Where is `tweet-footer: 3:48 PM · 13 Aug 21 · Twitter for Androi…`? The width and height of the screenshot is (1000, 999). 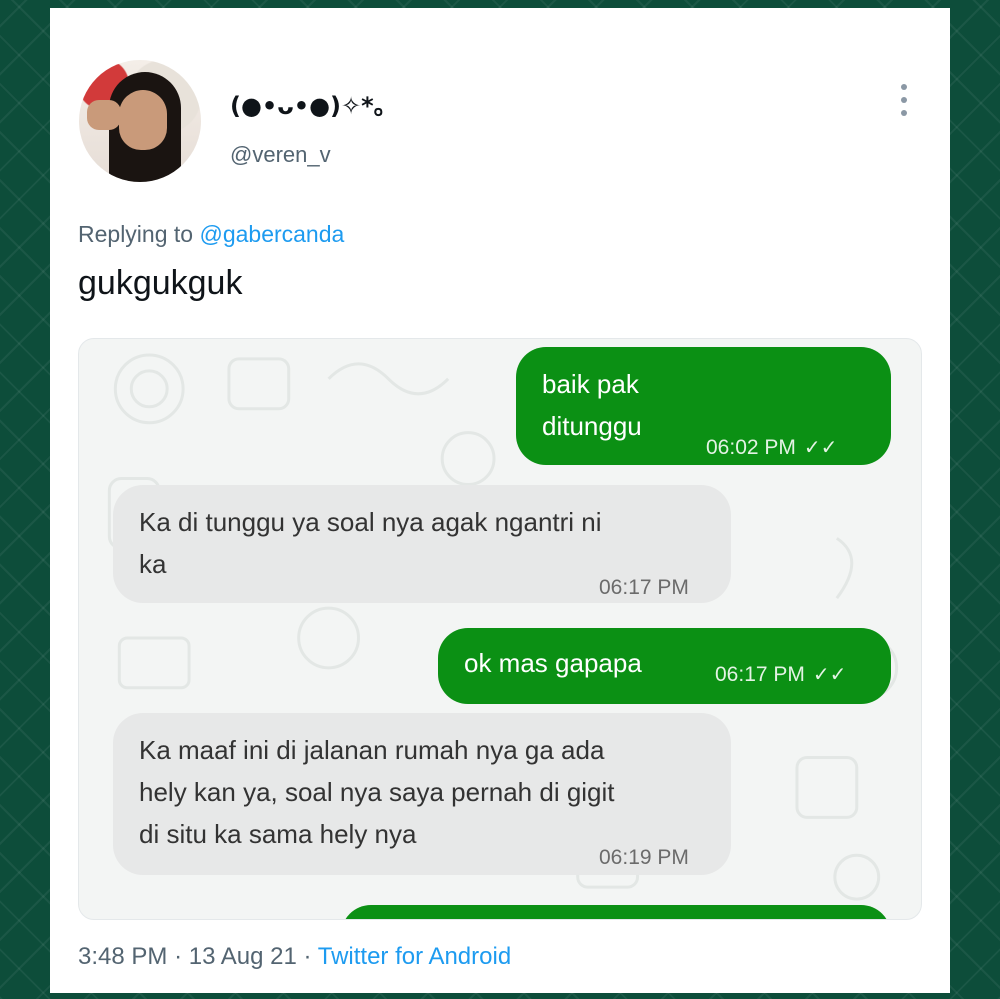
tweet-footer: 3:48 PM · 13 Aug 21 · Twitter for Androi… is located at coordinates (294, 957).